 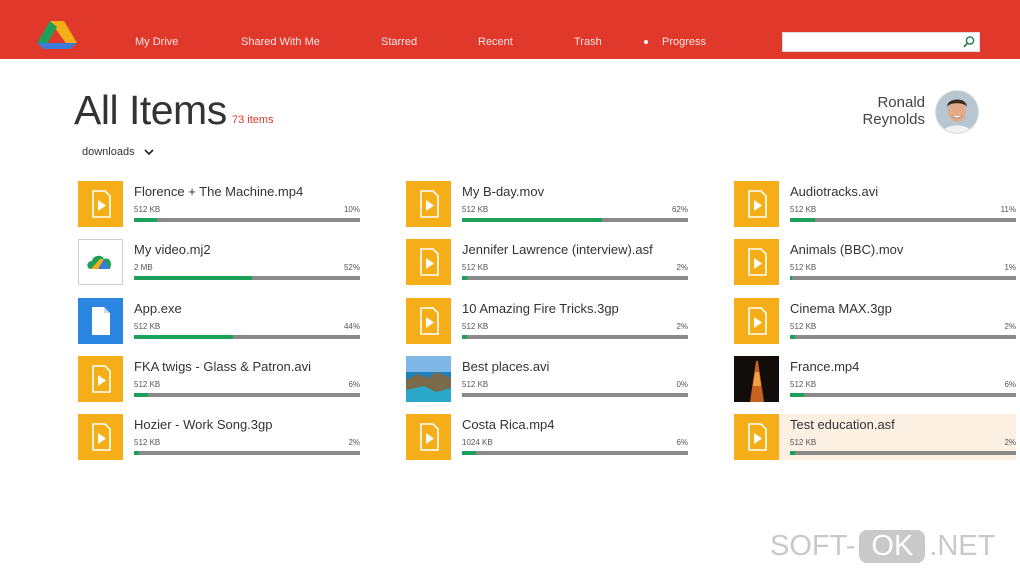 I want to click on nav-trash: Trash, so click(x=588, y=42).